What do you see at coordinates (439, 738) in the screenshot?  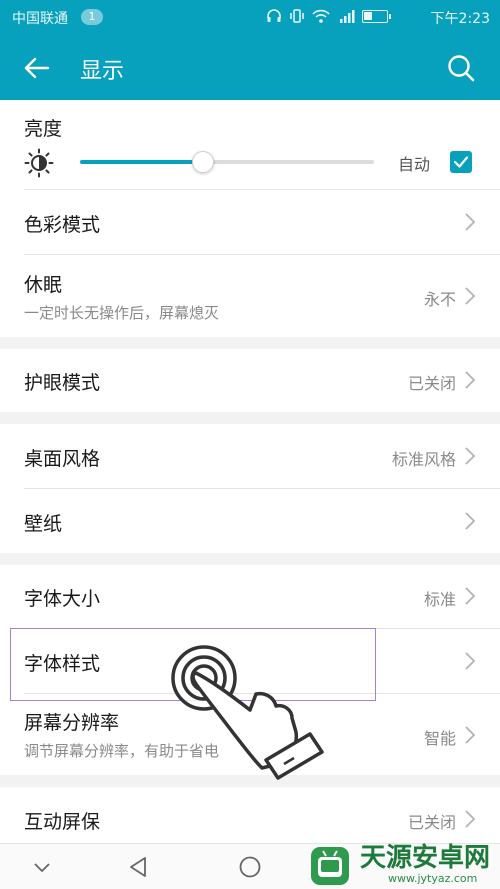 I see `setting-value: 智能` at bounding box center [439, 738].